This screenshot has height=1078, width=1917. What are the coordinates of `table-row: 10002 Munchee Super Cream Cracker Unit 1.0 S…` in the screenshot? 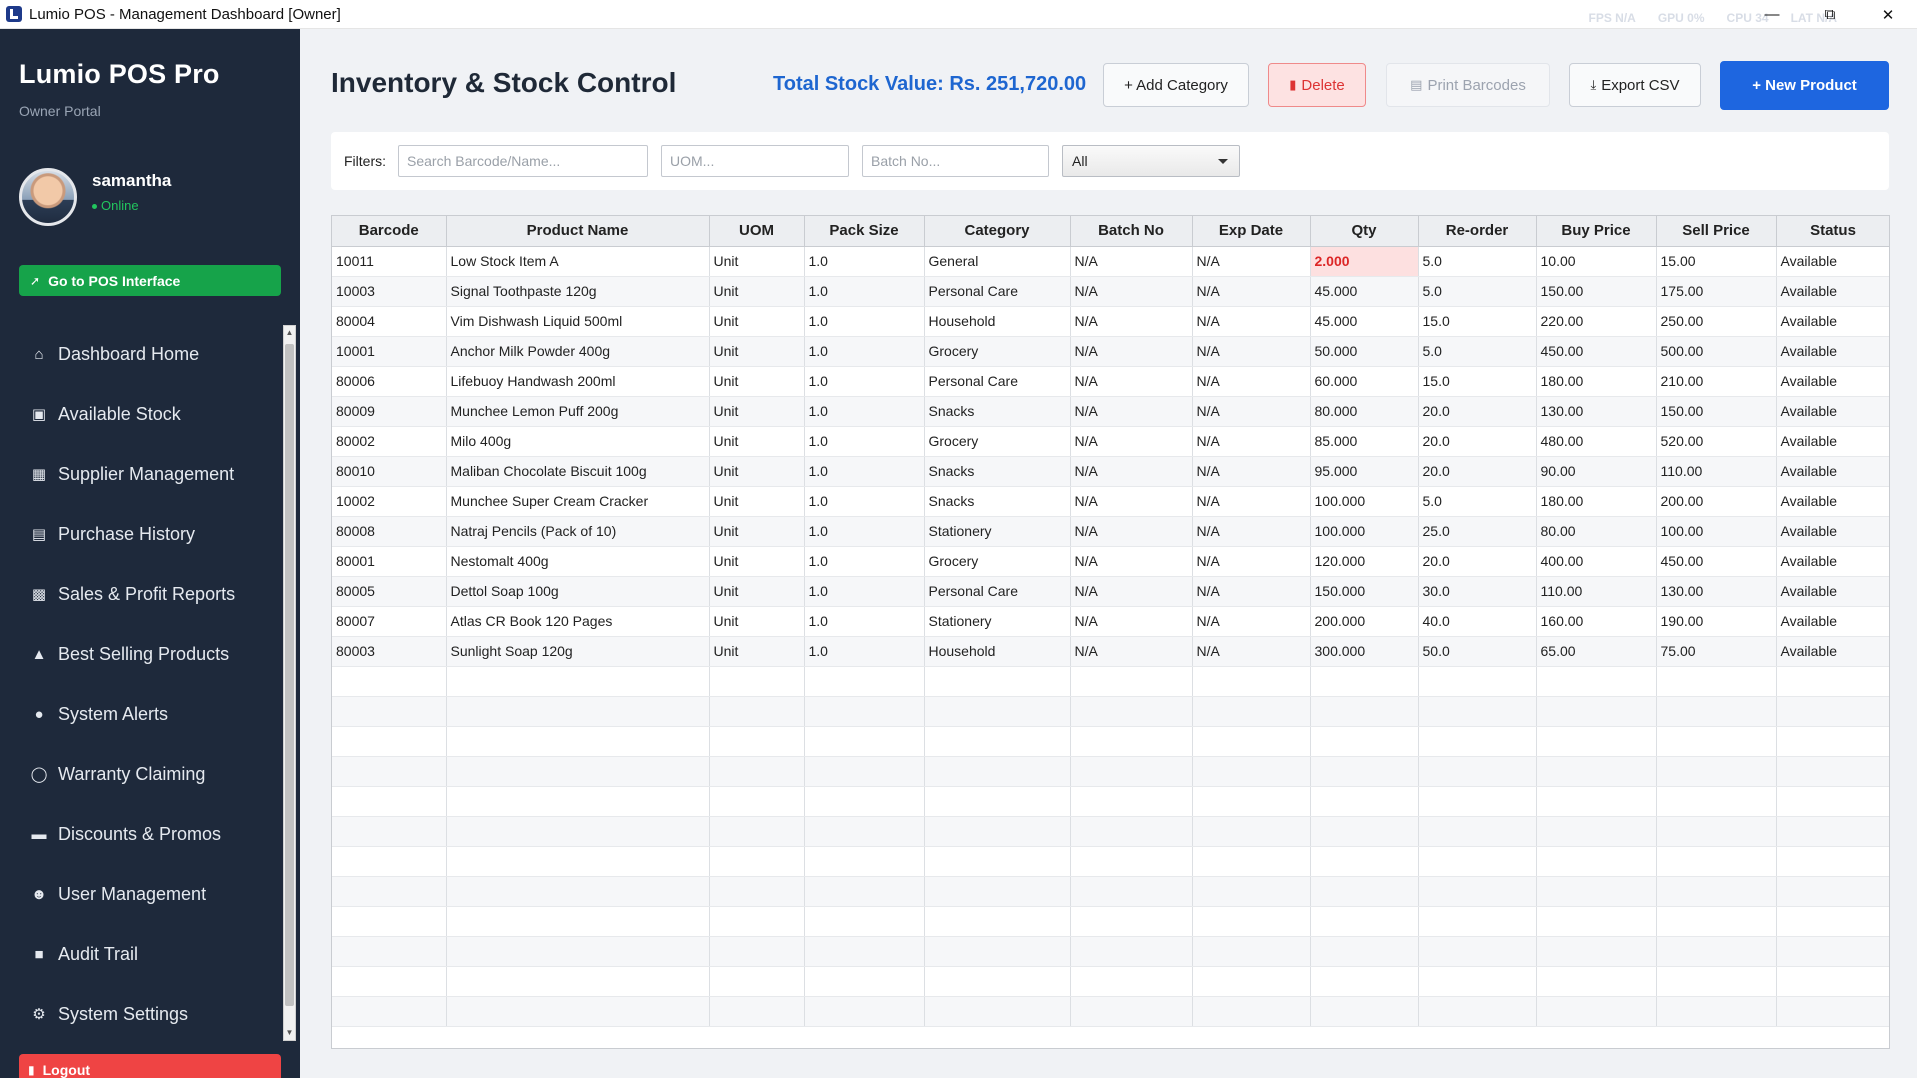 It's located at (1110, 501).